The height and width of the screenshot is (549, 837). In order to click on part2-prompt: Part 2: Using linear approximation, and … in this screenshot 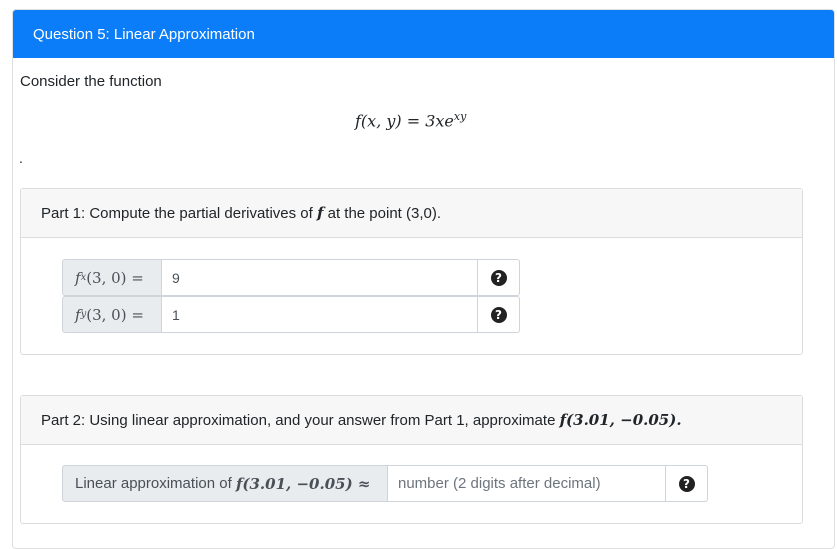, I will do `click(361, 420)`.